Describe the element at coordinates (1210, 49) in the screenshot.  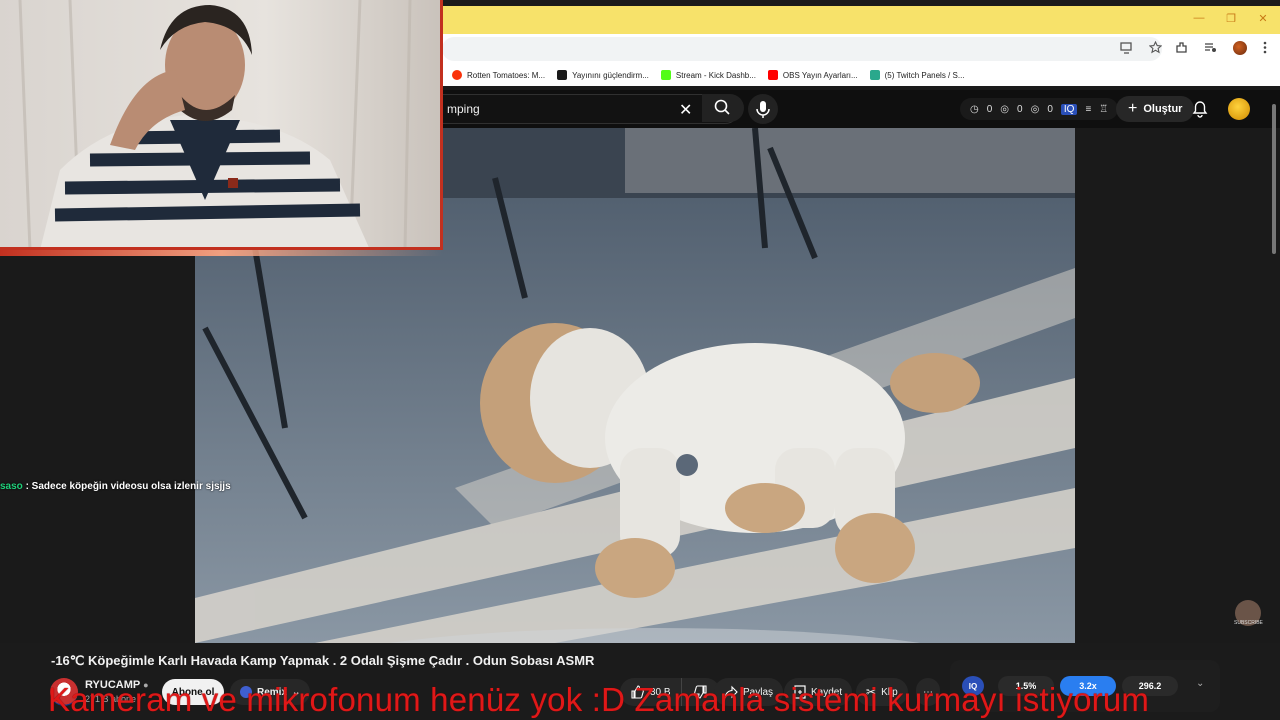
I see `media-control-icon` at that location.